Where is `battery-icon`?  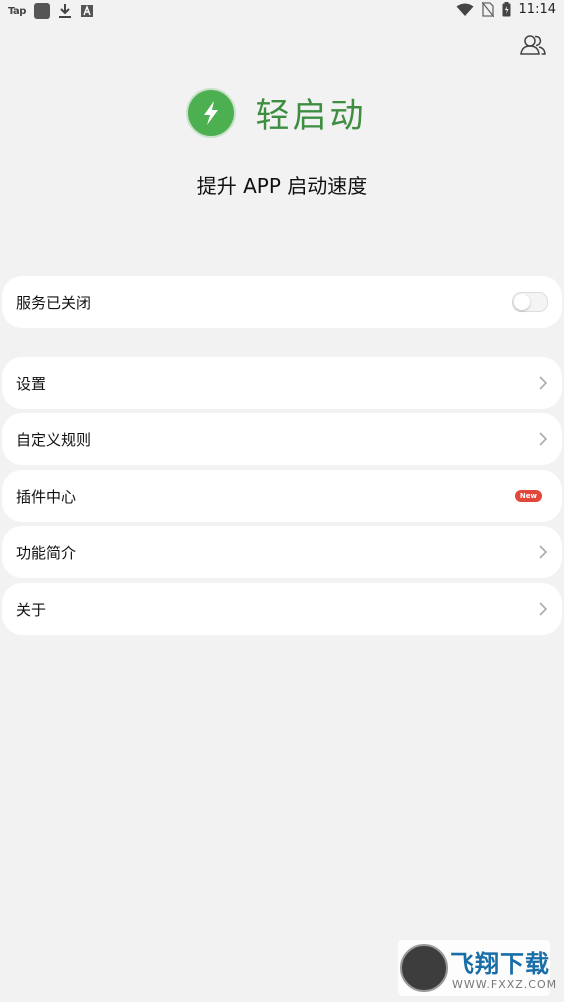
battery-icon is located at coordinates (506, 9).